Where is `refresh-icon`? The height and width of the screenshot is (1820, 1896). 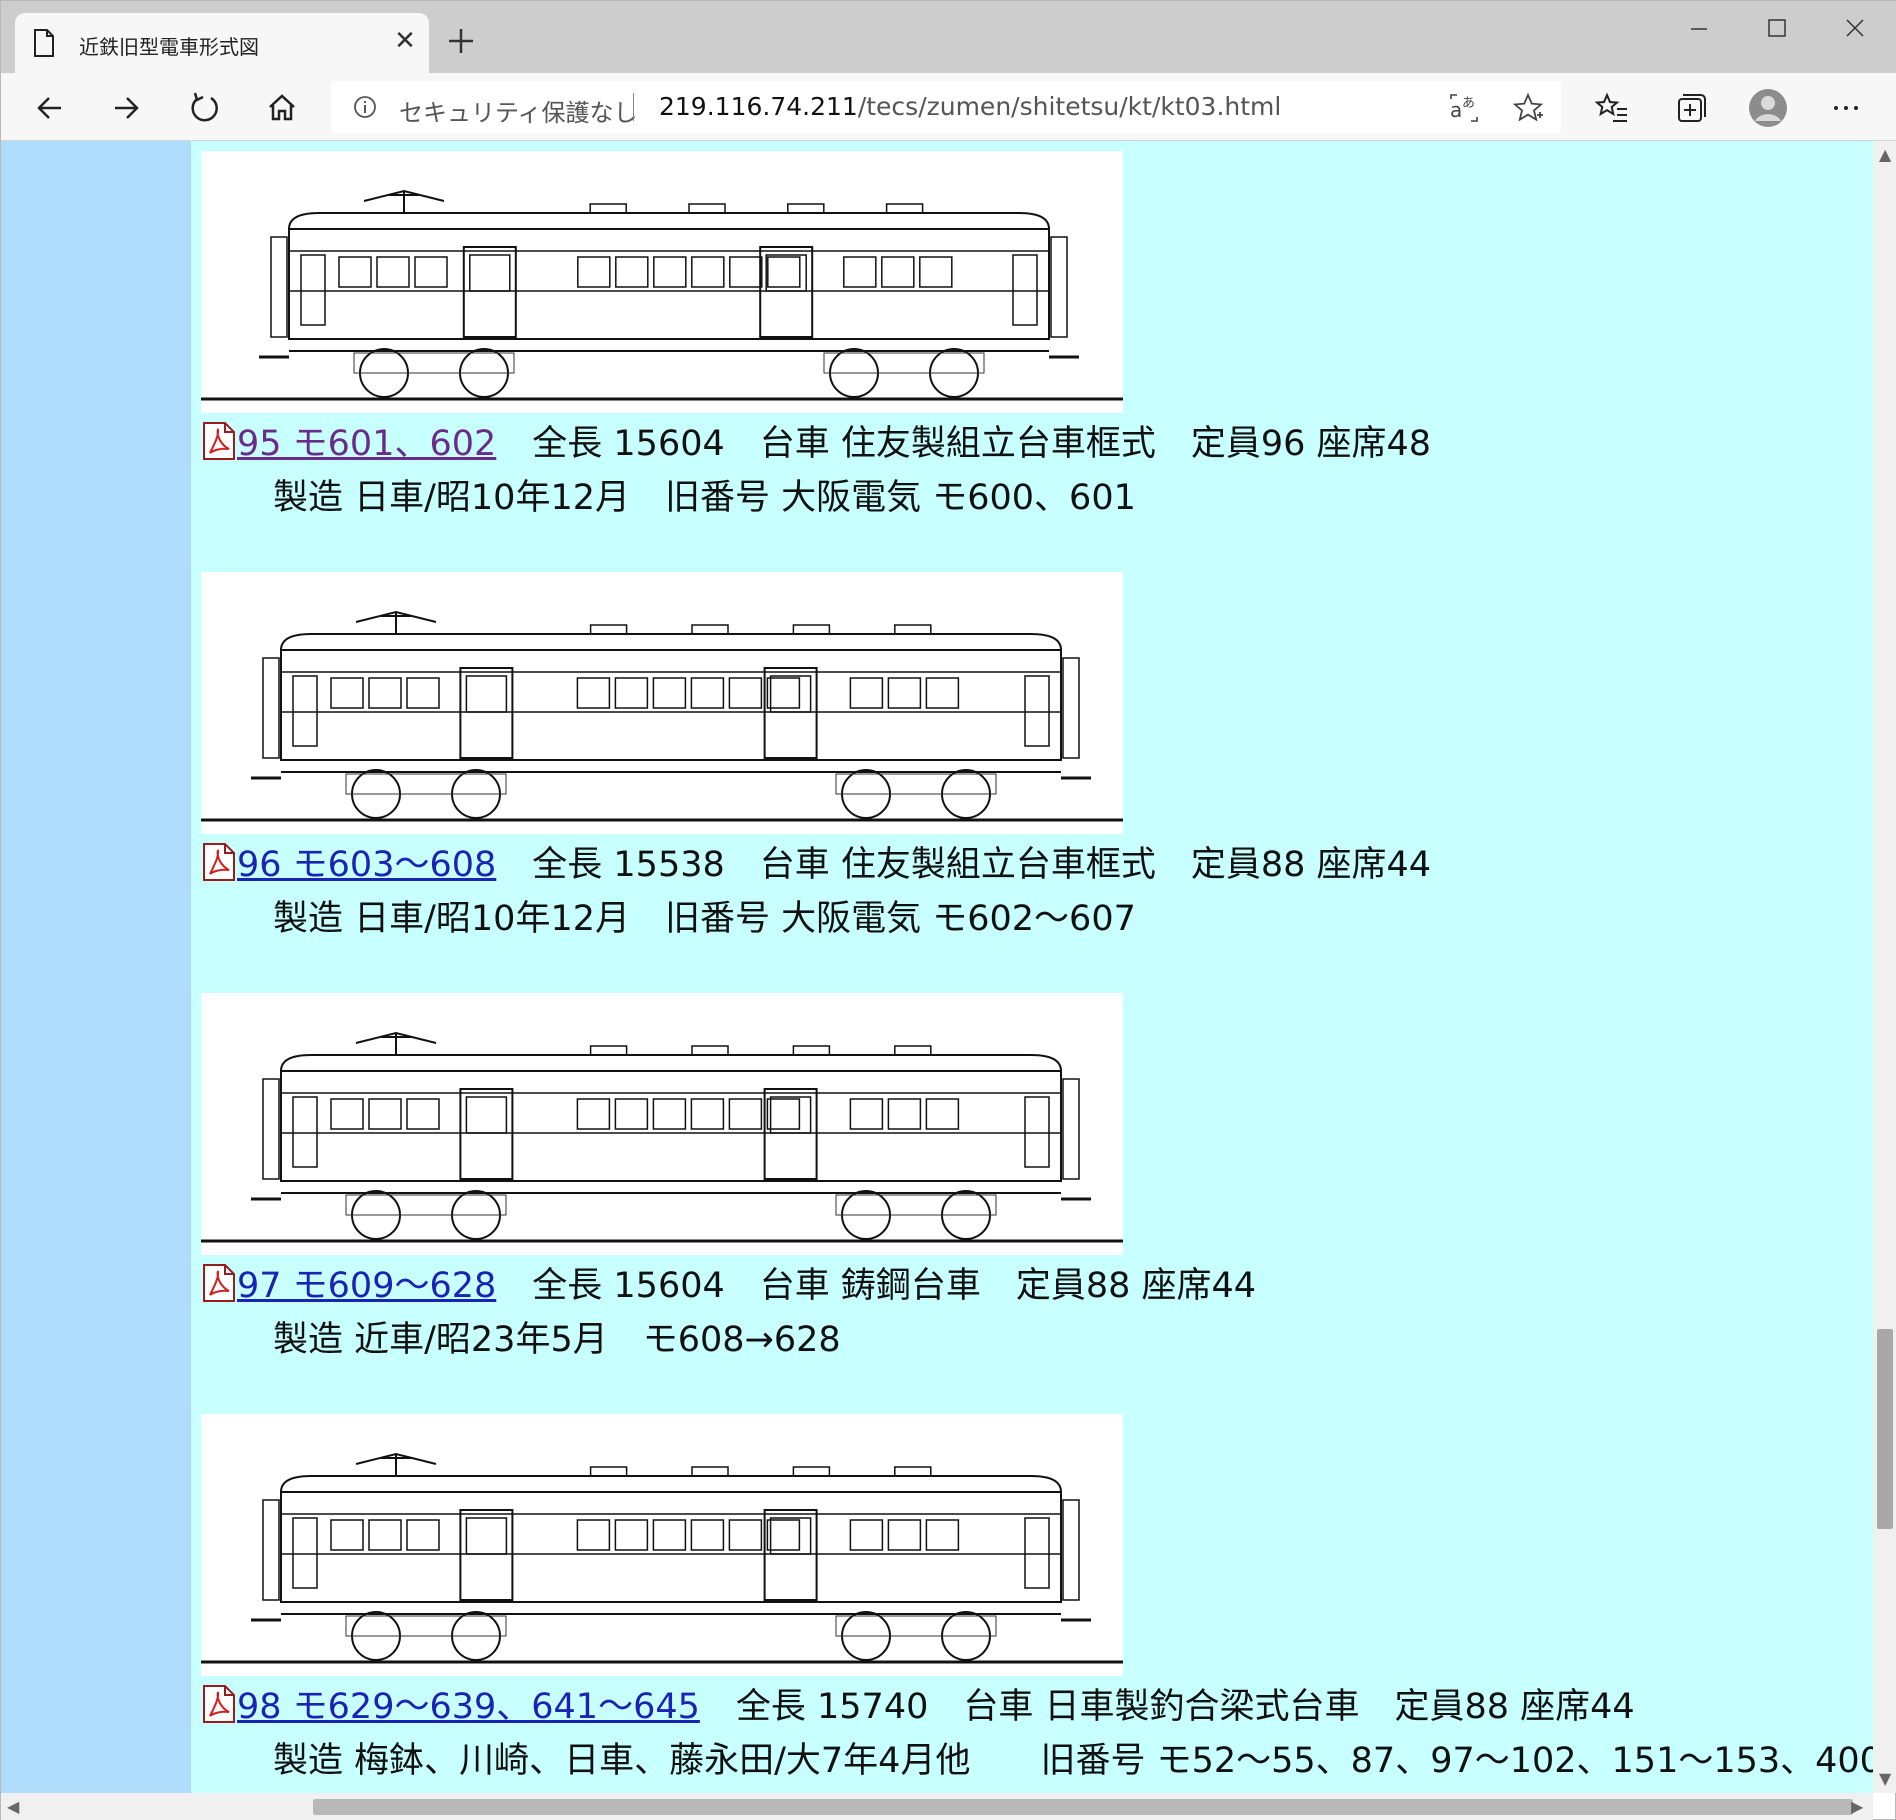 refresh-icon is located at coordinates (204, 108).